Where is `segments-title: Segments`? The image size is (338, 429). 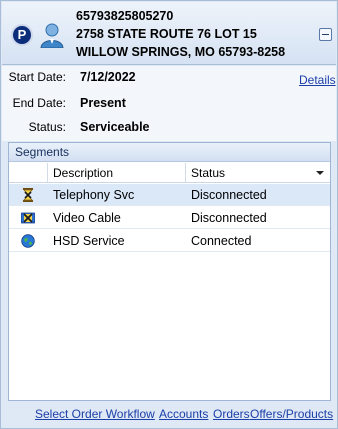 segments-title: Segments is located at coordinates (169, 152).